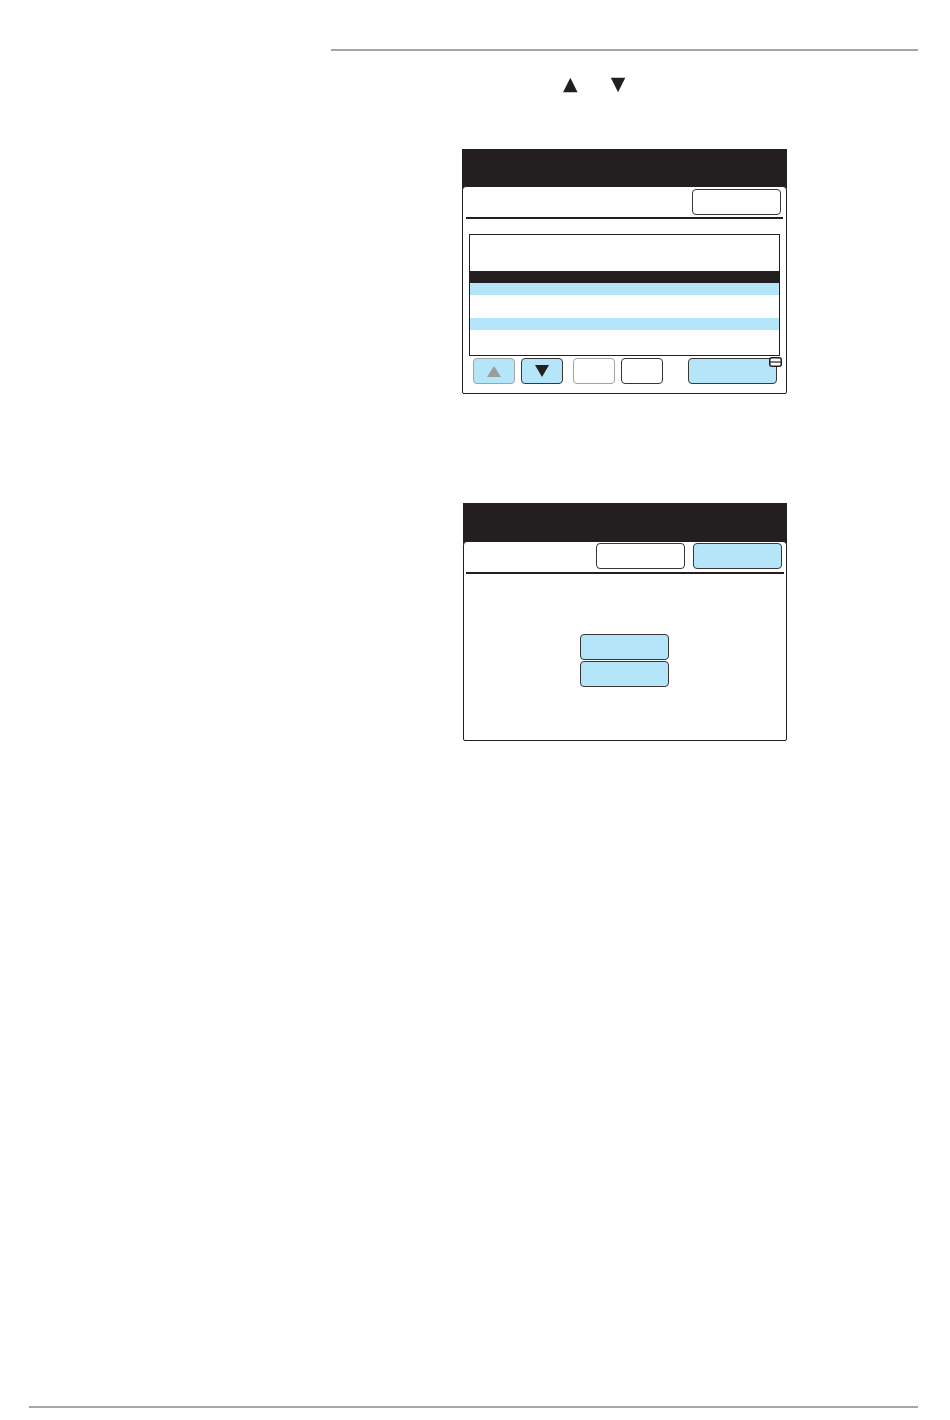 This screenshot has height=1420, width=950. I want to click on action-button, so click(732, 371).